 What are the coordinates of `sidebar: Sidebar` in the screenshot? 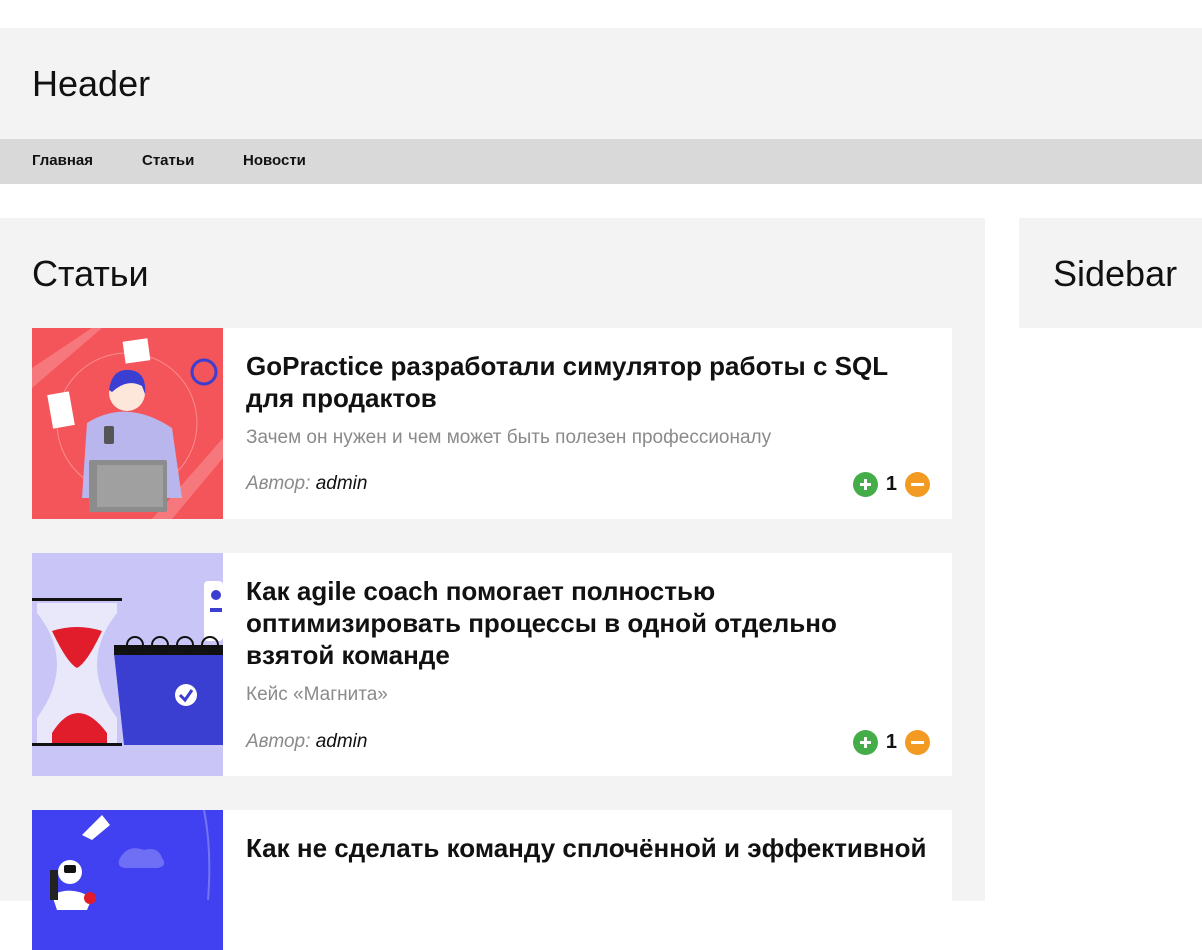 It's located at (1110, 273).